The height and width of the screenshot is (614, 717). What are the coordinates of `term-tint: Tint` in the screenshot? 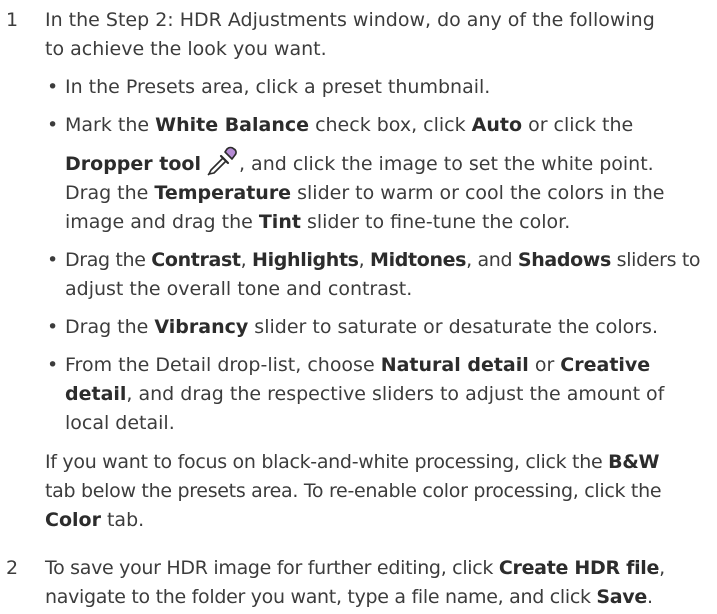 It's located at (279, 222).